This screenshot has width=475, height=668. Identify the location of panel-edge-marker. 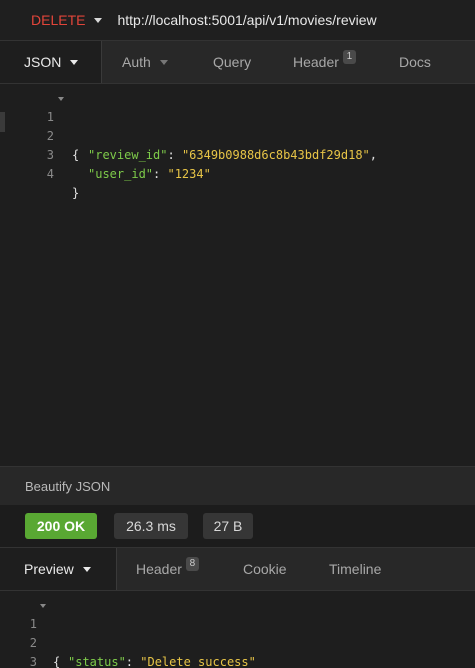
(2, 122).